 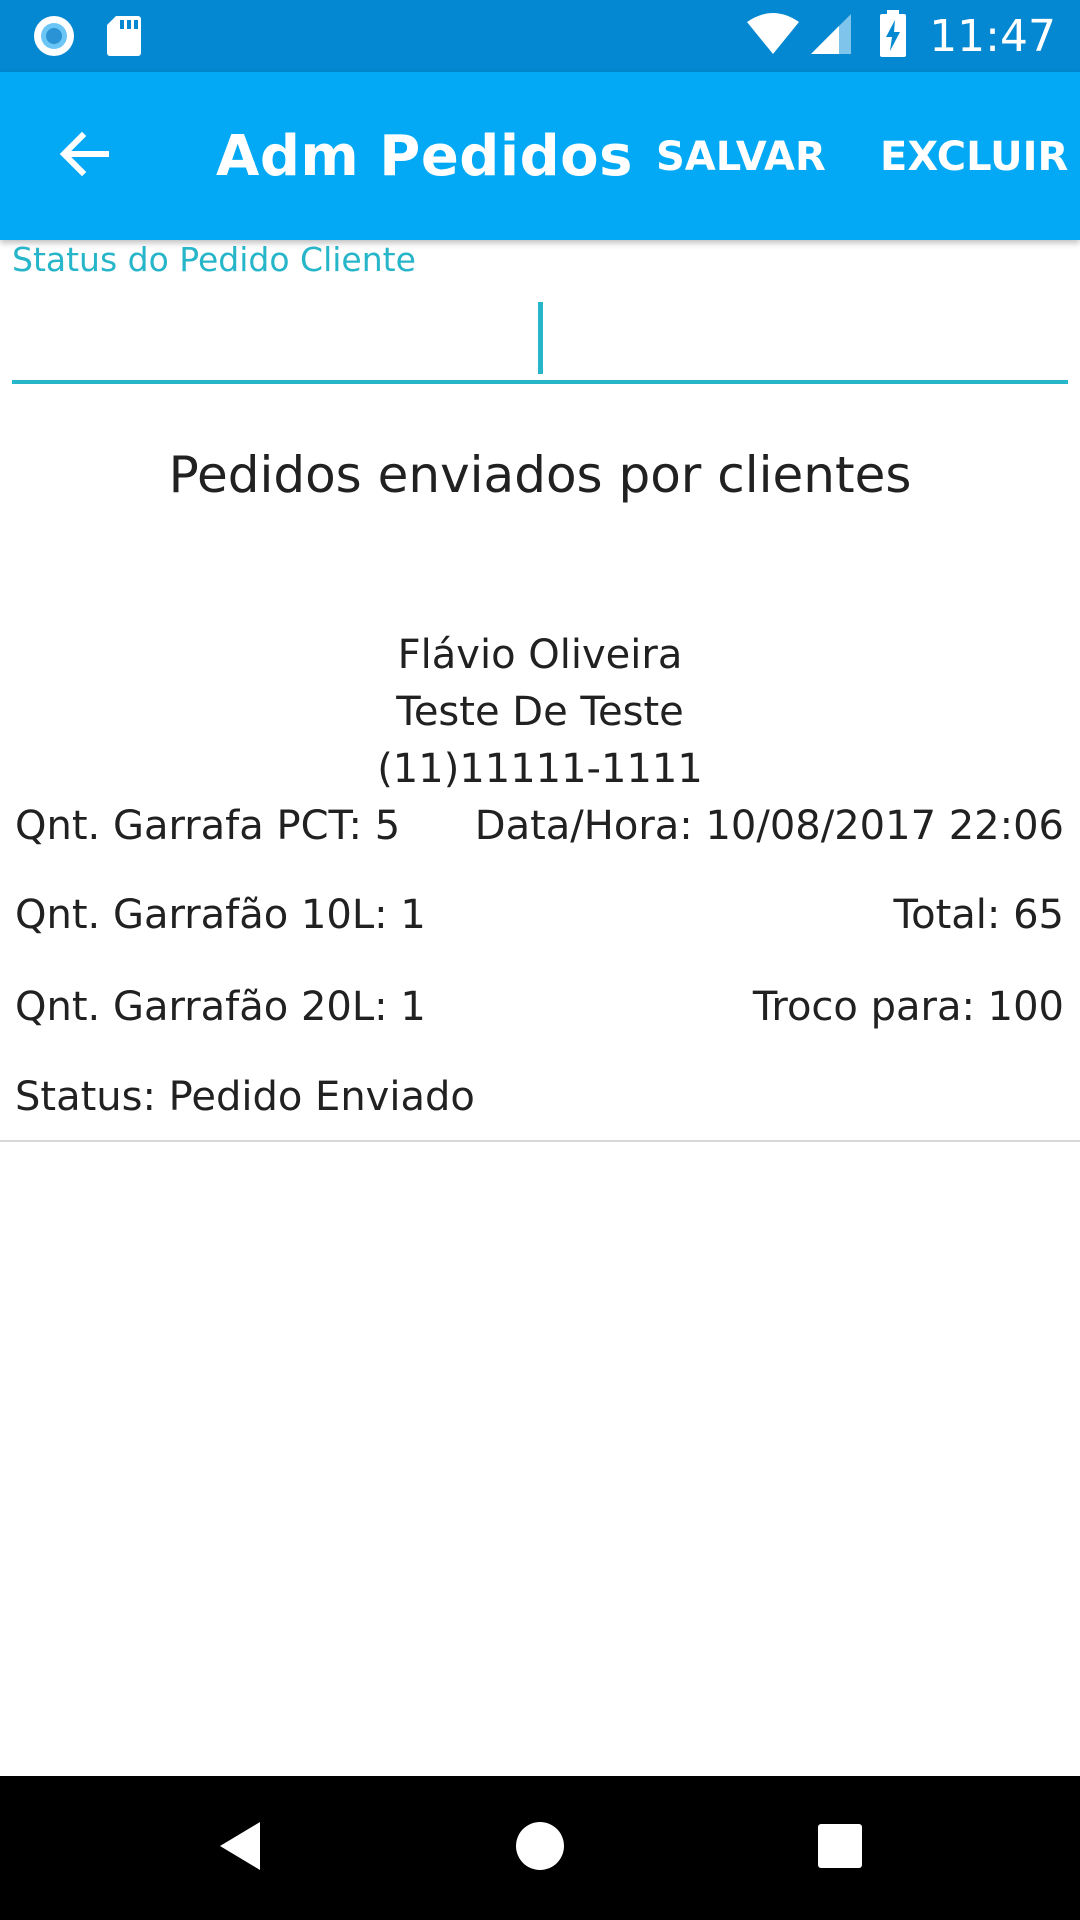 I want to click on save-button: SALVAR, so click(x=741, y=157).